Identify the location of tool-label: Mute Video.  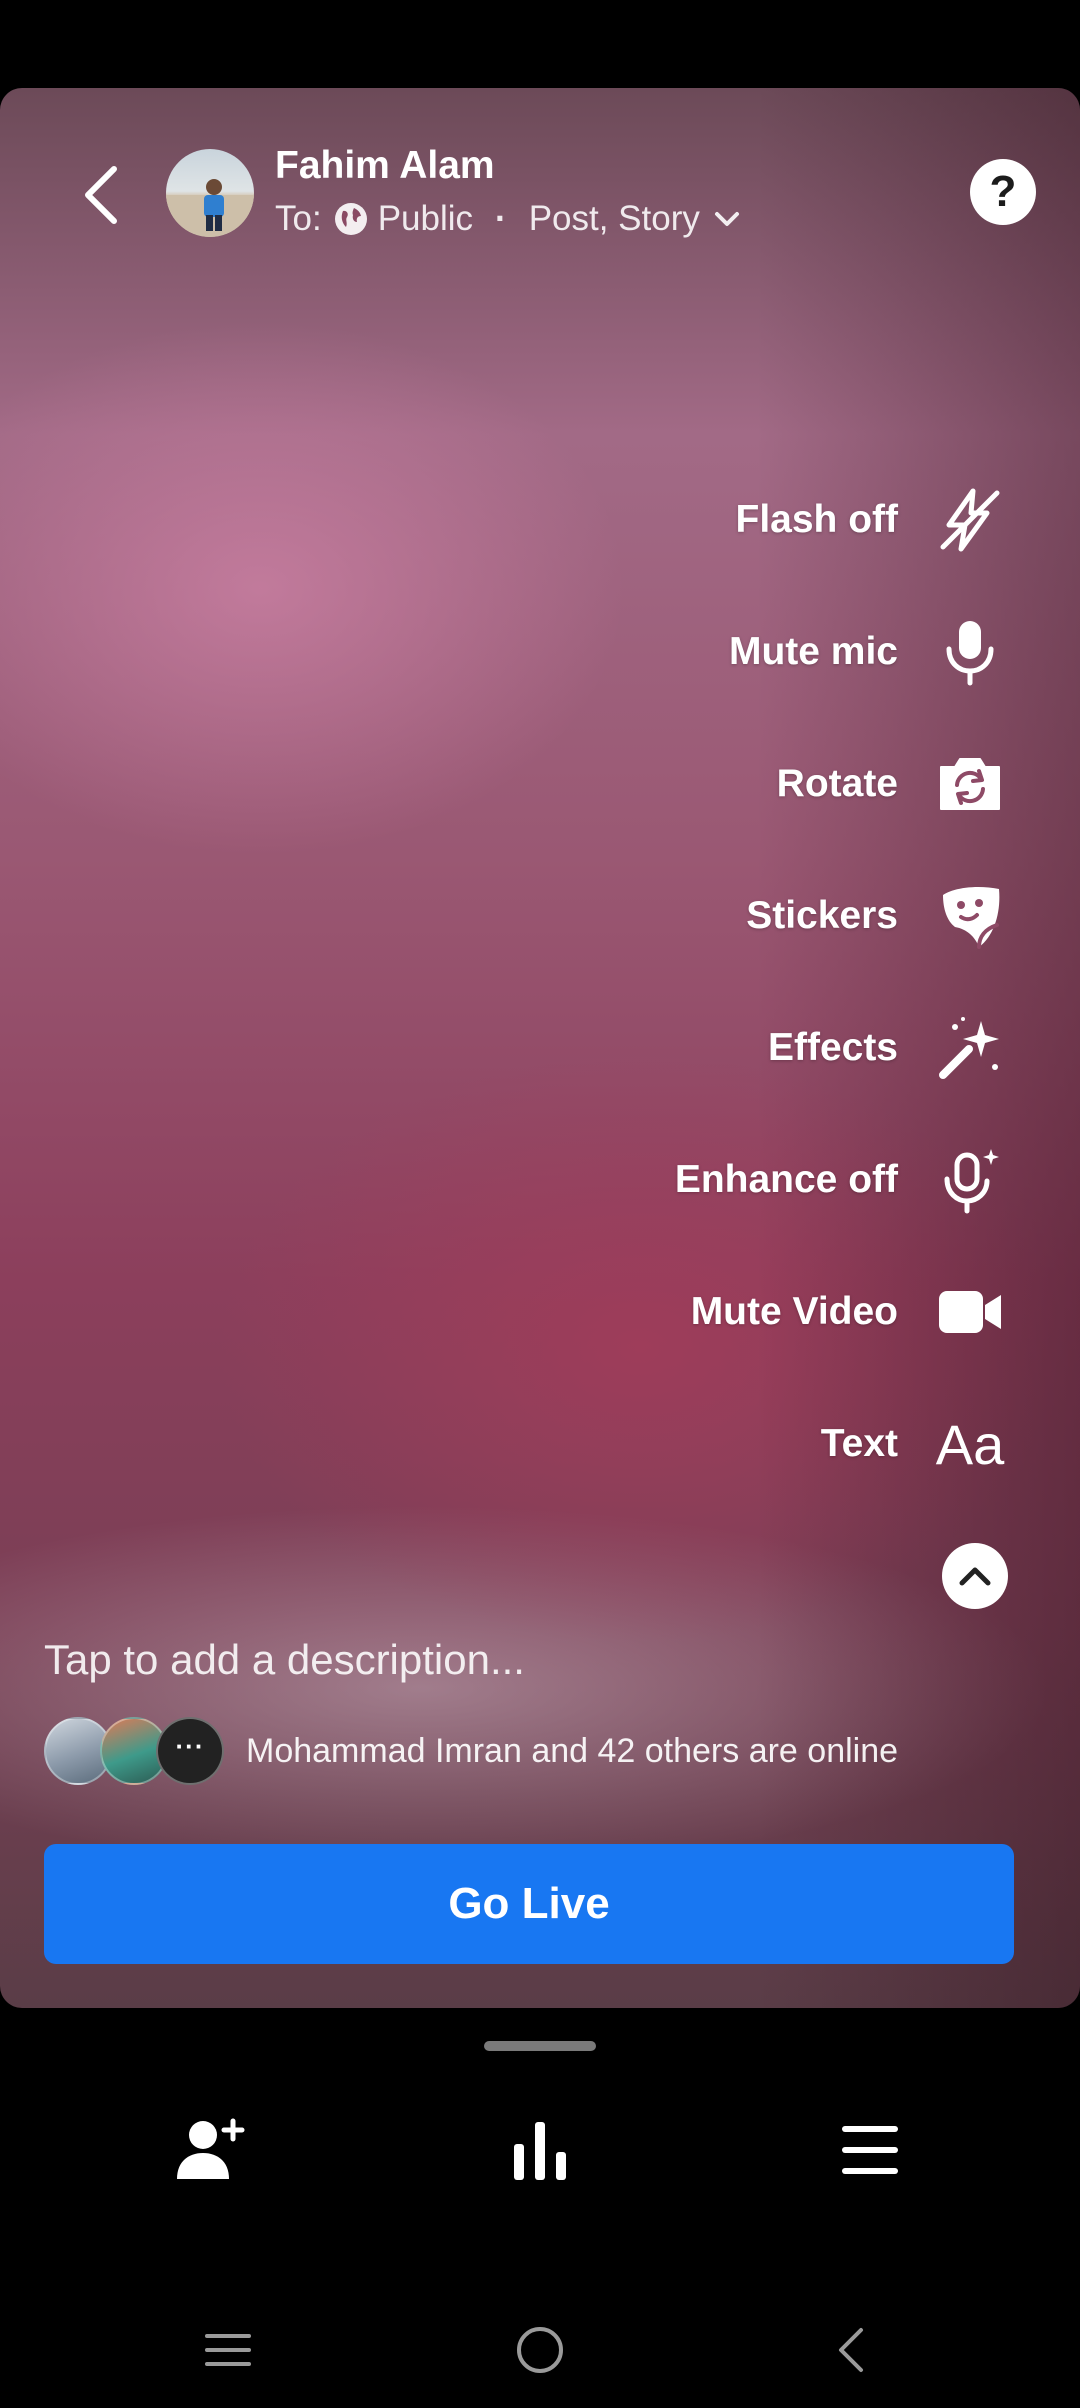
(794, 1311).